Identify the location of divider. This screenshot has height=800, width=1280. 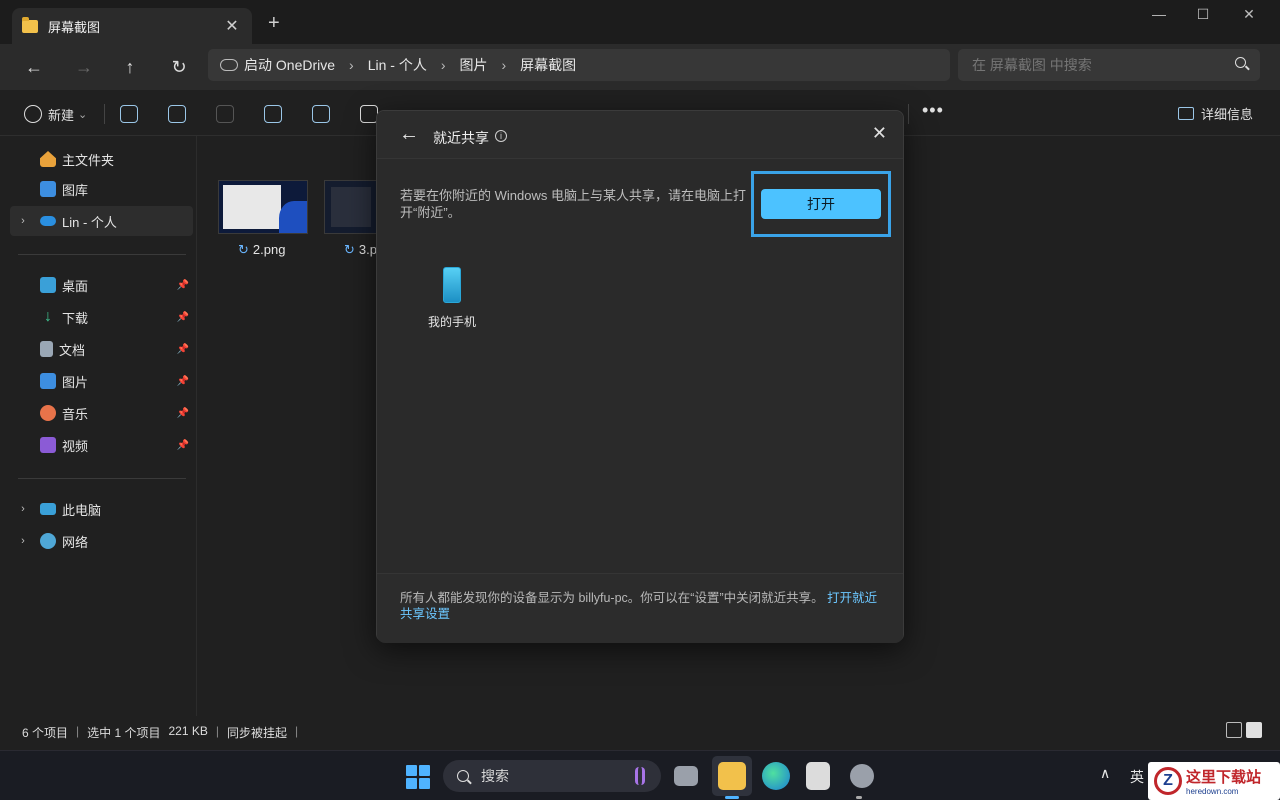
(908, 114).